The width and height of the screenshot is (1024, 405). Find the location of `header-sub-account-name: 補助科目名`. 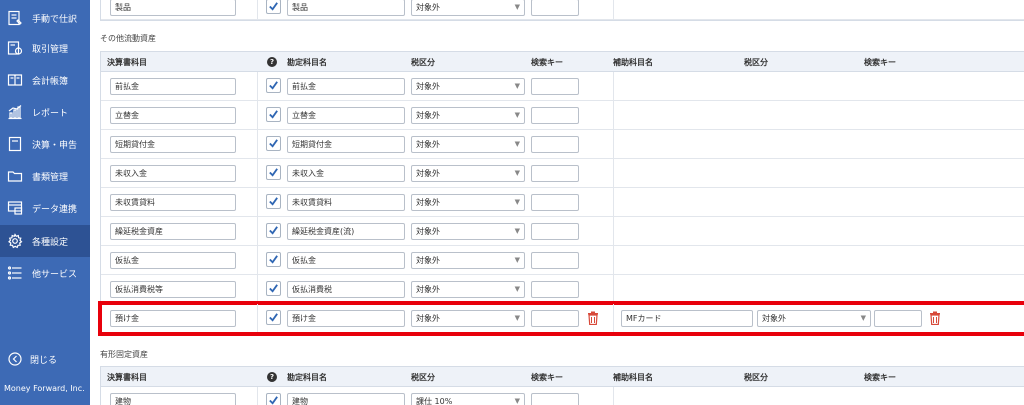

header-sub-account-name: 補助科目名 is located at coordinates (633, 62).